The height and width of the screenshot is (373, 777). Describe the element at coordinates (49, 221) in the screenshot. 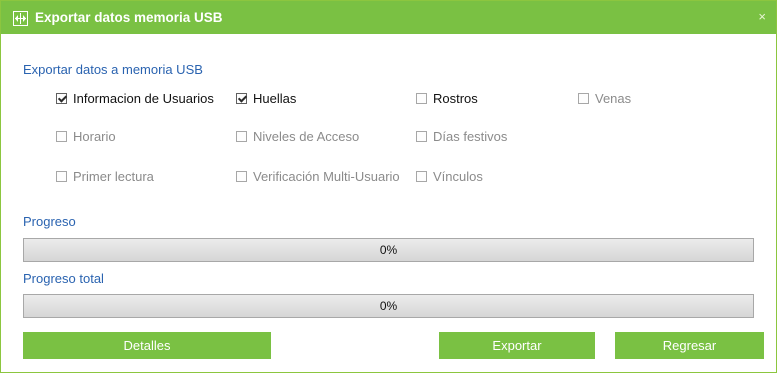

I see `progress-label: Progreso` at that location.